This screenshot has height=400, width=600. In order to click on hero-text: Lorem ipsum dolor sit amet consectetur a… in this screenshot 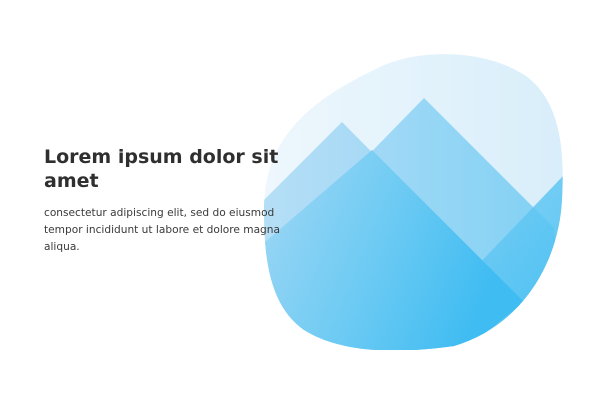, I will do `click(169, 200)`.